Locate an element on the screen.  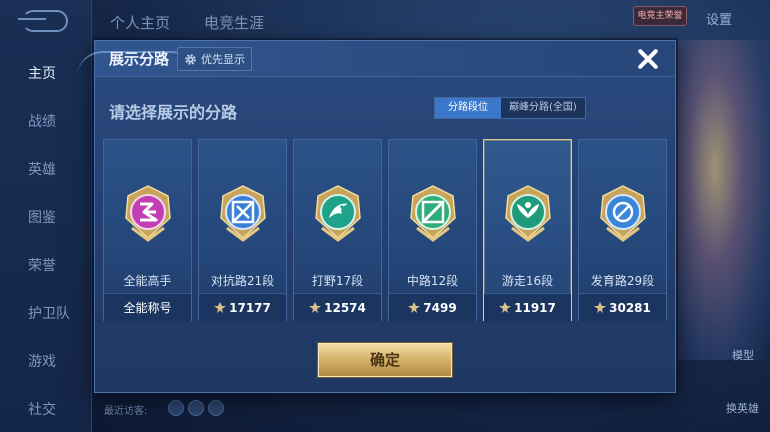
lane-card-footer: 全能称号 is located at coordinates (147, 307).